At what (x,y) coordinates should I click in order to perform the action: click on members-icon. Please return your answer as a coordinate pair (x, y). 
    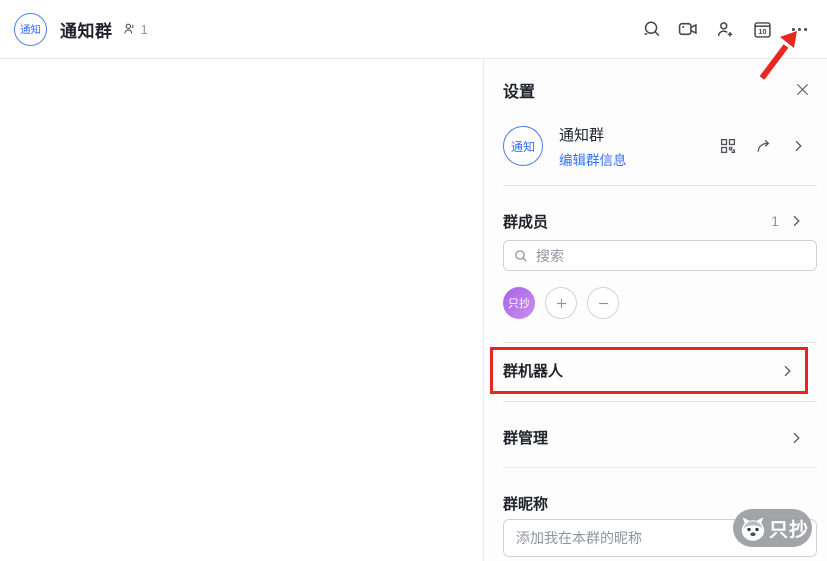
    Looking at the image, I should click on (130, 29).